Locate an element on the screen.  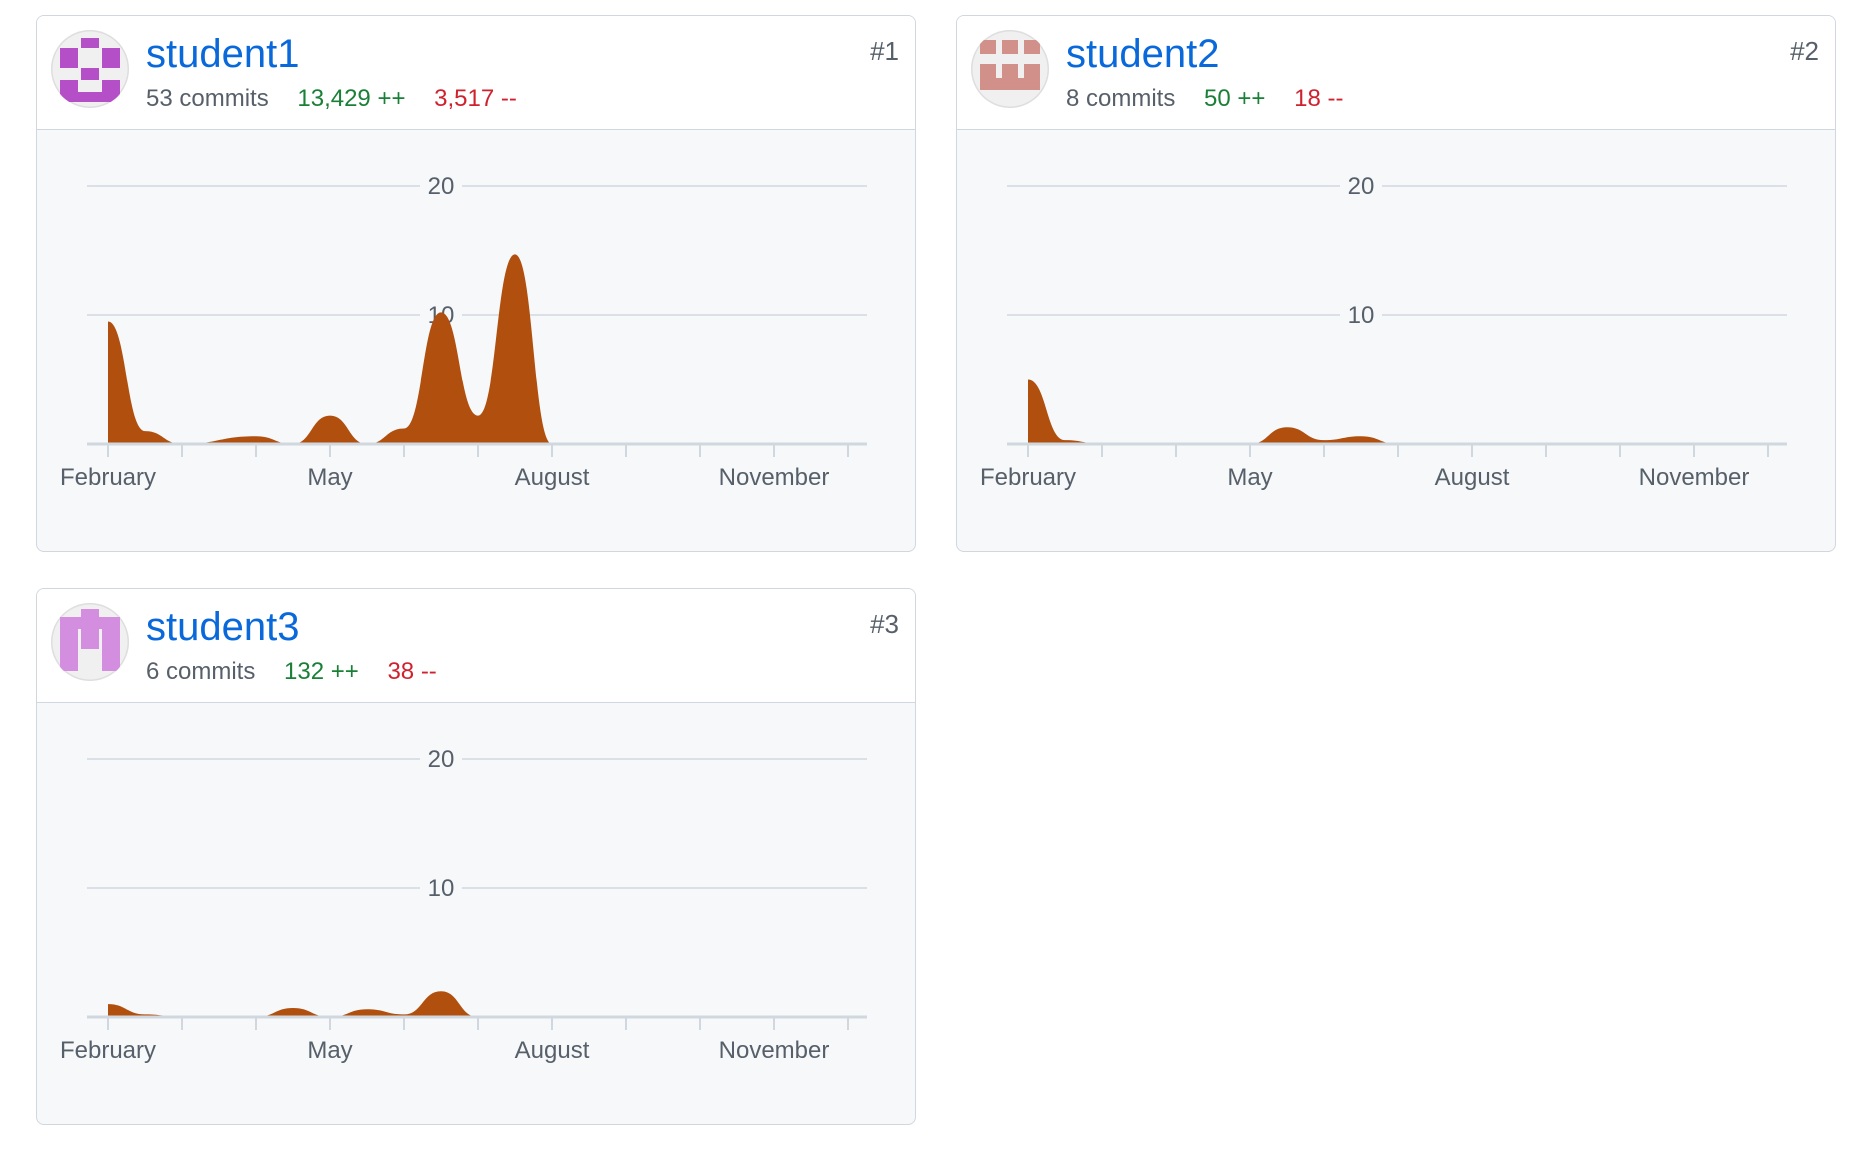
contributor-stats: 53 commits 13,429 ++ 3,517 -- is located at coordinates (342, 99).